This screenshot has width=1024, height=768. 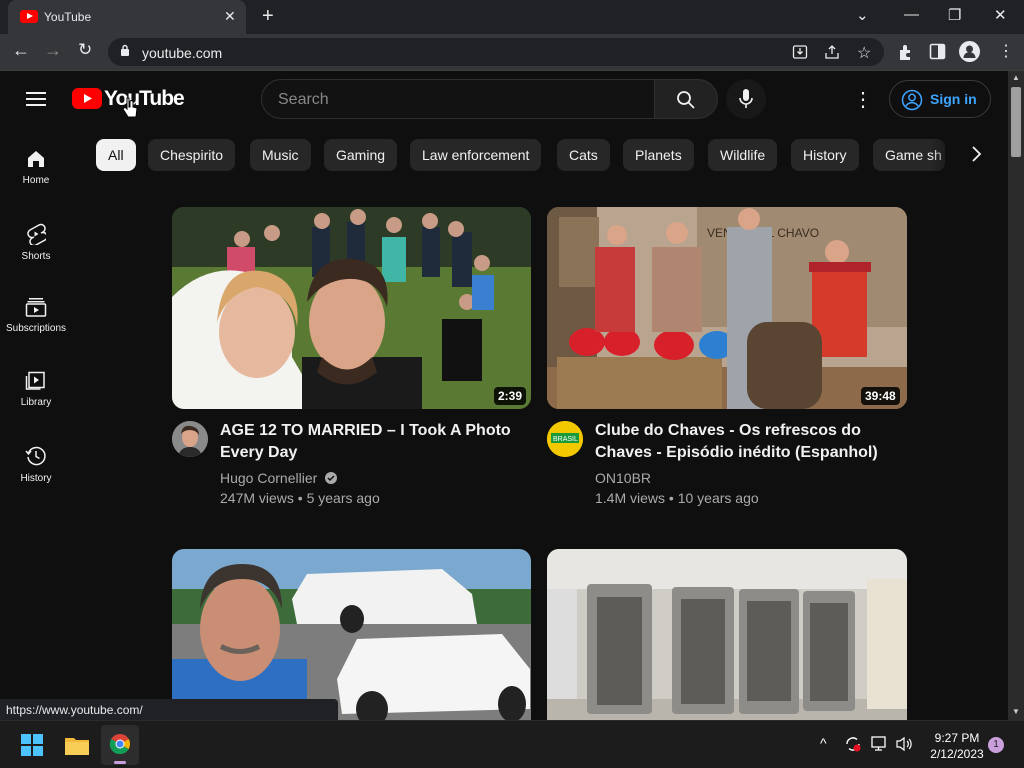 What do you see at coordinates (36, 478) in the screenshot?
I see `sidebar-item-label: History` at bounding box center [36, 478].